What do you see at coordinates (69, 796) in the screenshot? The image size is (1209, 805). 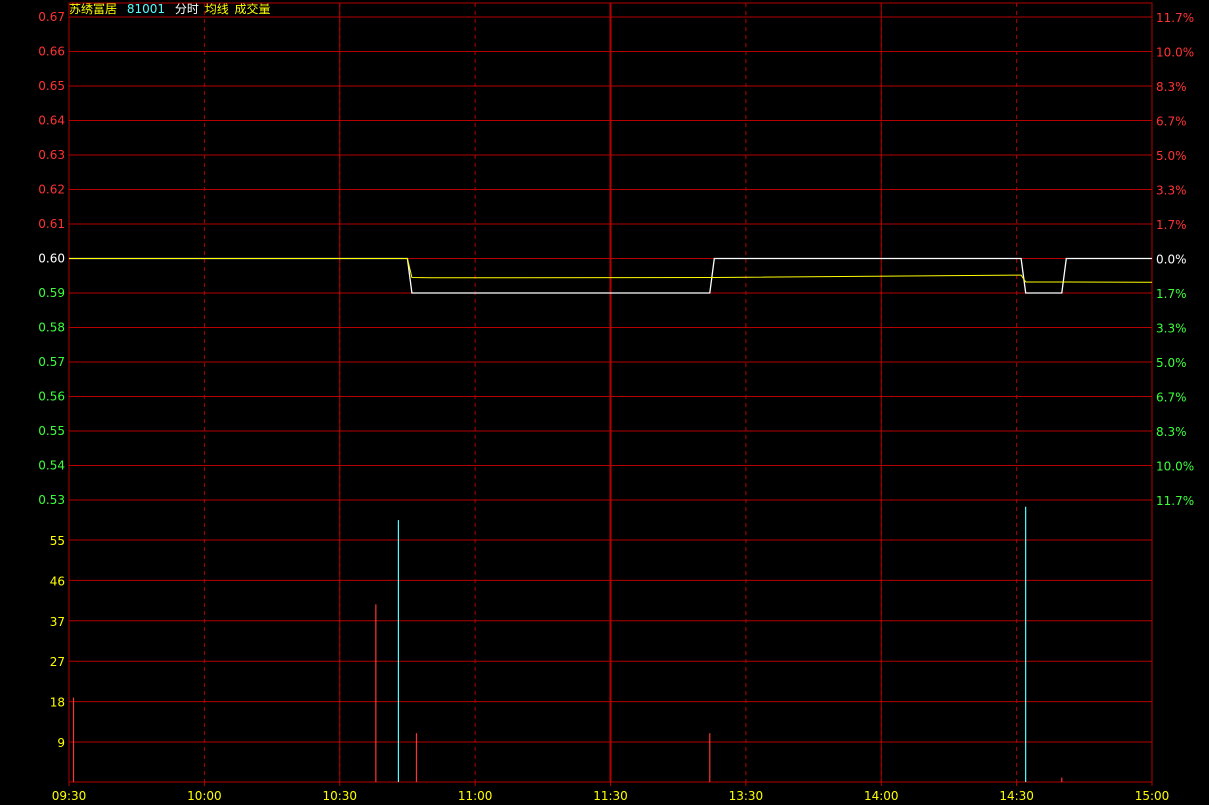 I see `x-tick-label: 09:30` at bounding box center [69, 796].